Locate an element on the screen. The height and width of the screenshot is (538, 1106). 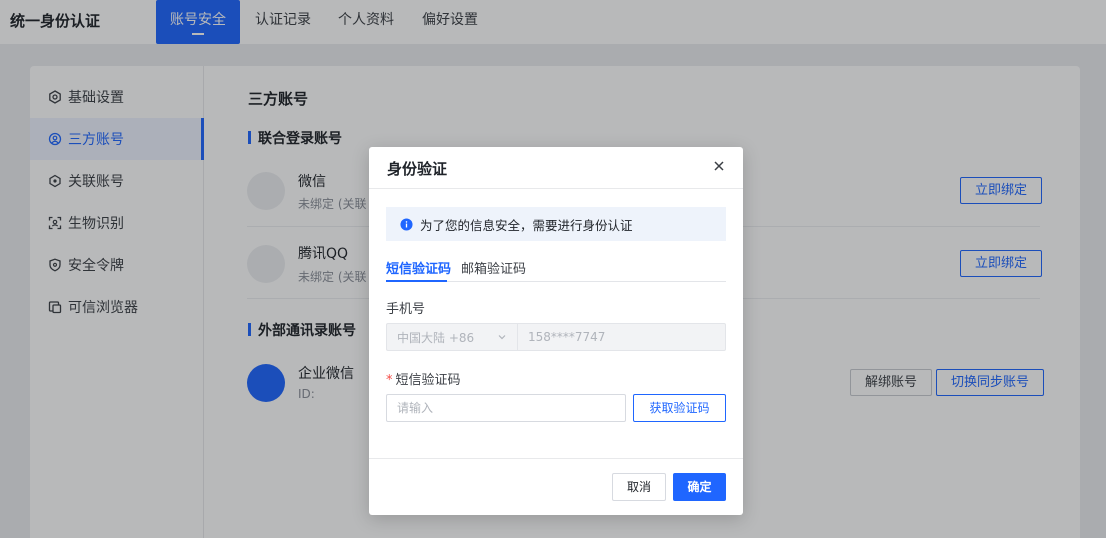
required-mark: * is located at coordinates (389, 380).